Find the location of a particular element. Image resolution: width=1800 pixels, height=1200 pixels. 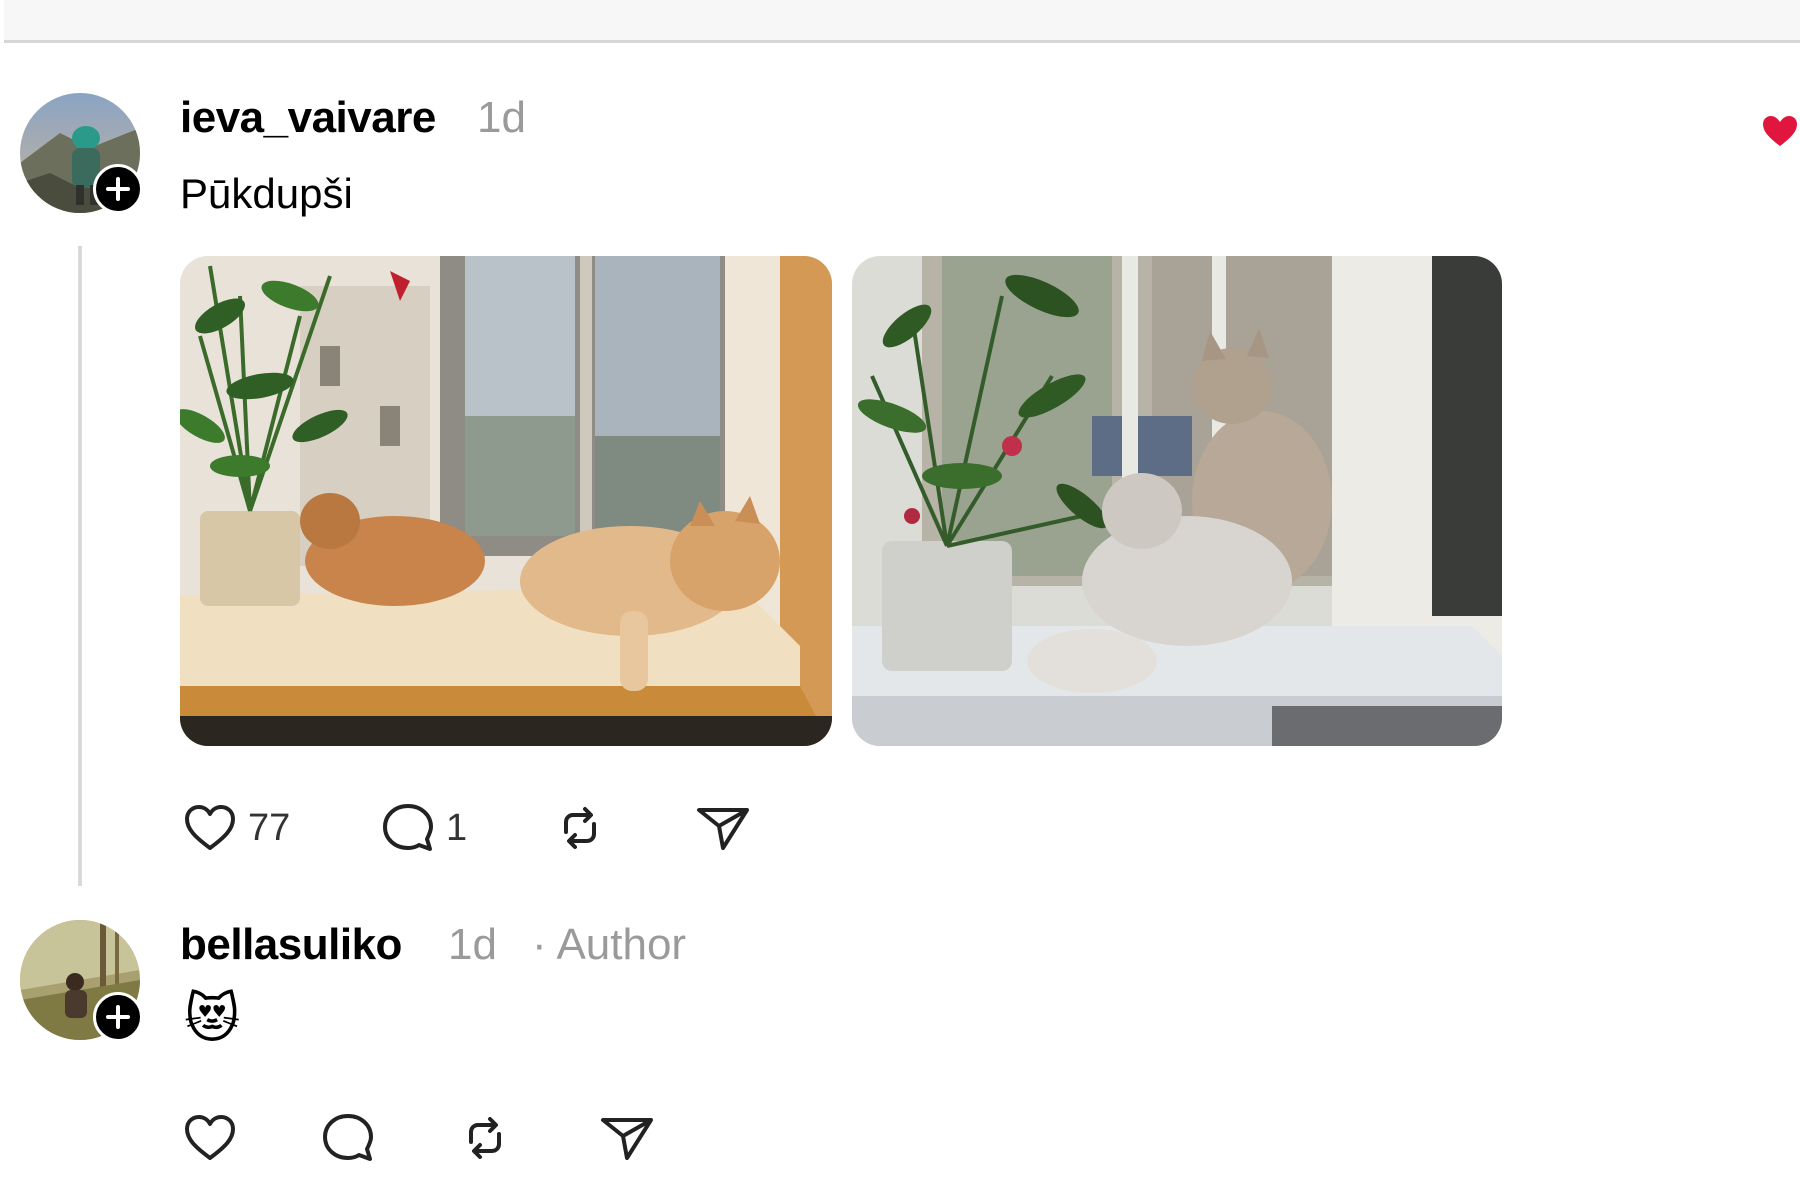

top-bar is located at coordinates (902, 21).